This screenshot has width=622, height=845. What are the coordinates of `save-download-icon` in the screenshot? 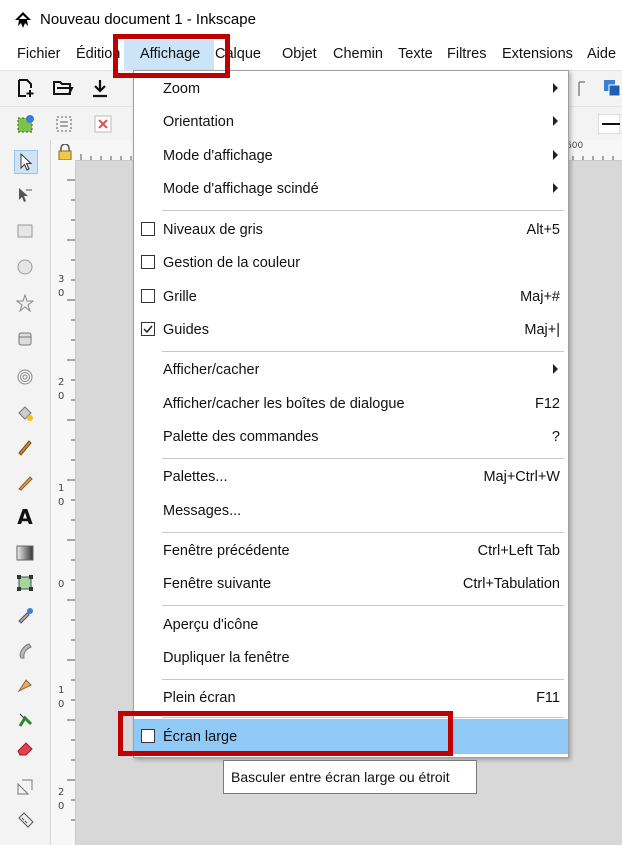 It's located at (100, 90).